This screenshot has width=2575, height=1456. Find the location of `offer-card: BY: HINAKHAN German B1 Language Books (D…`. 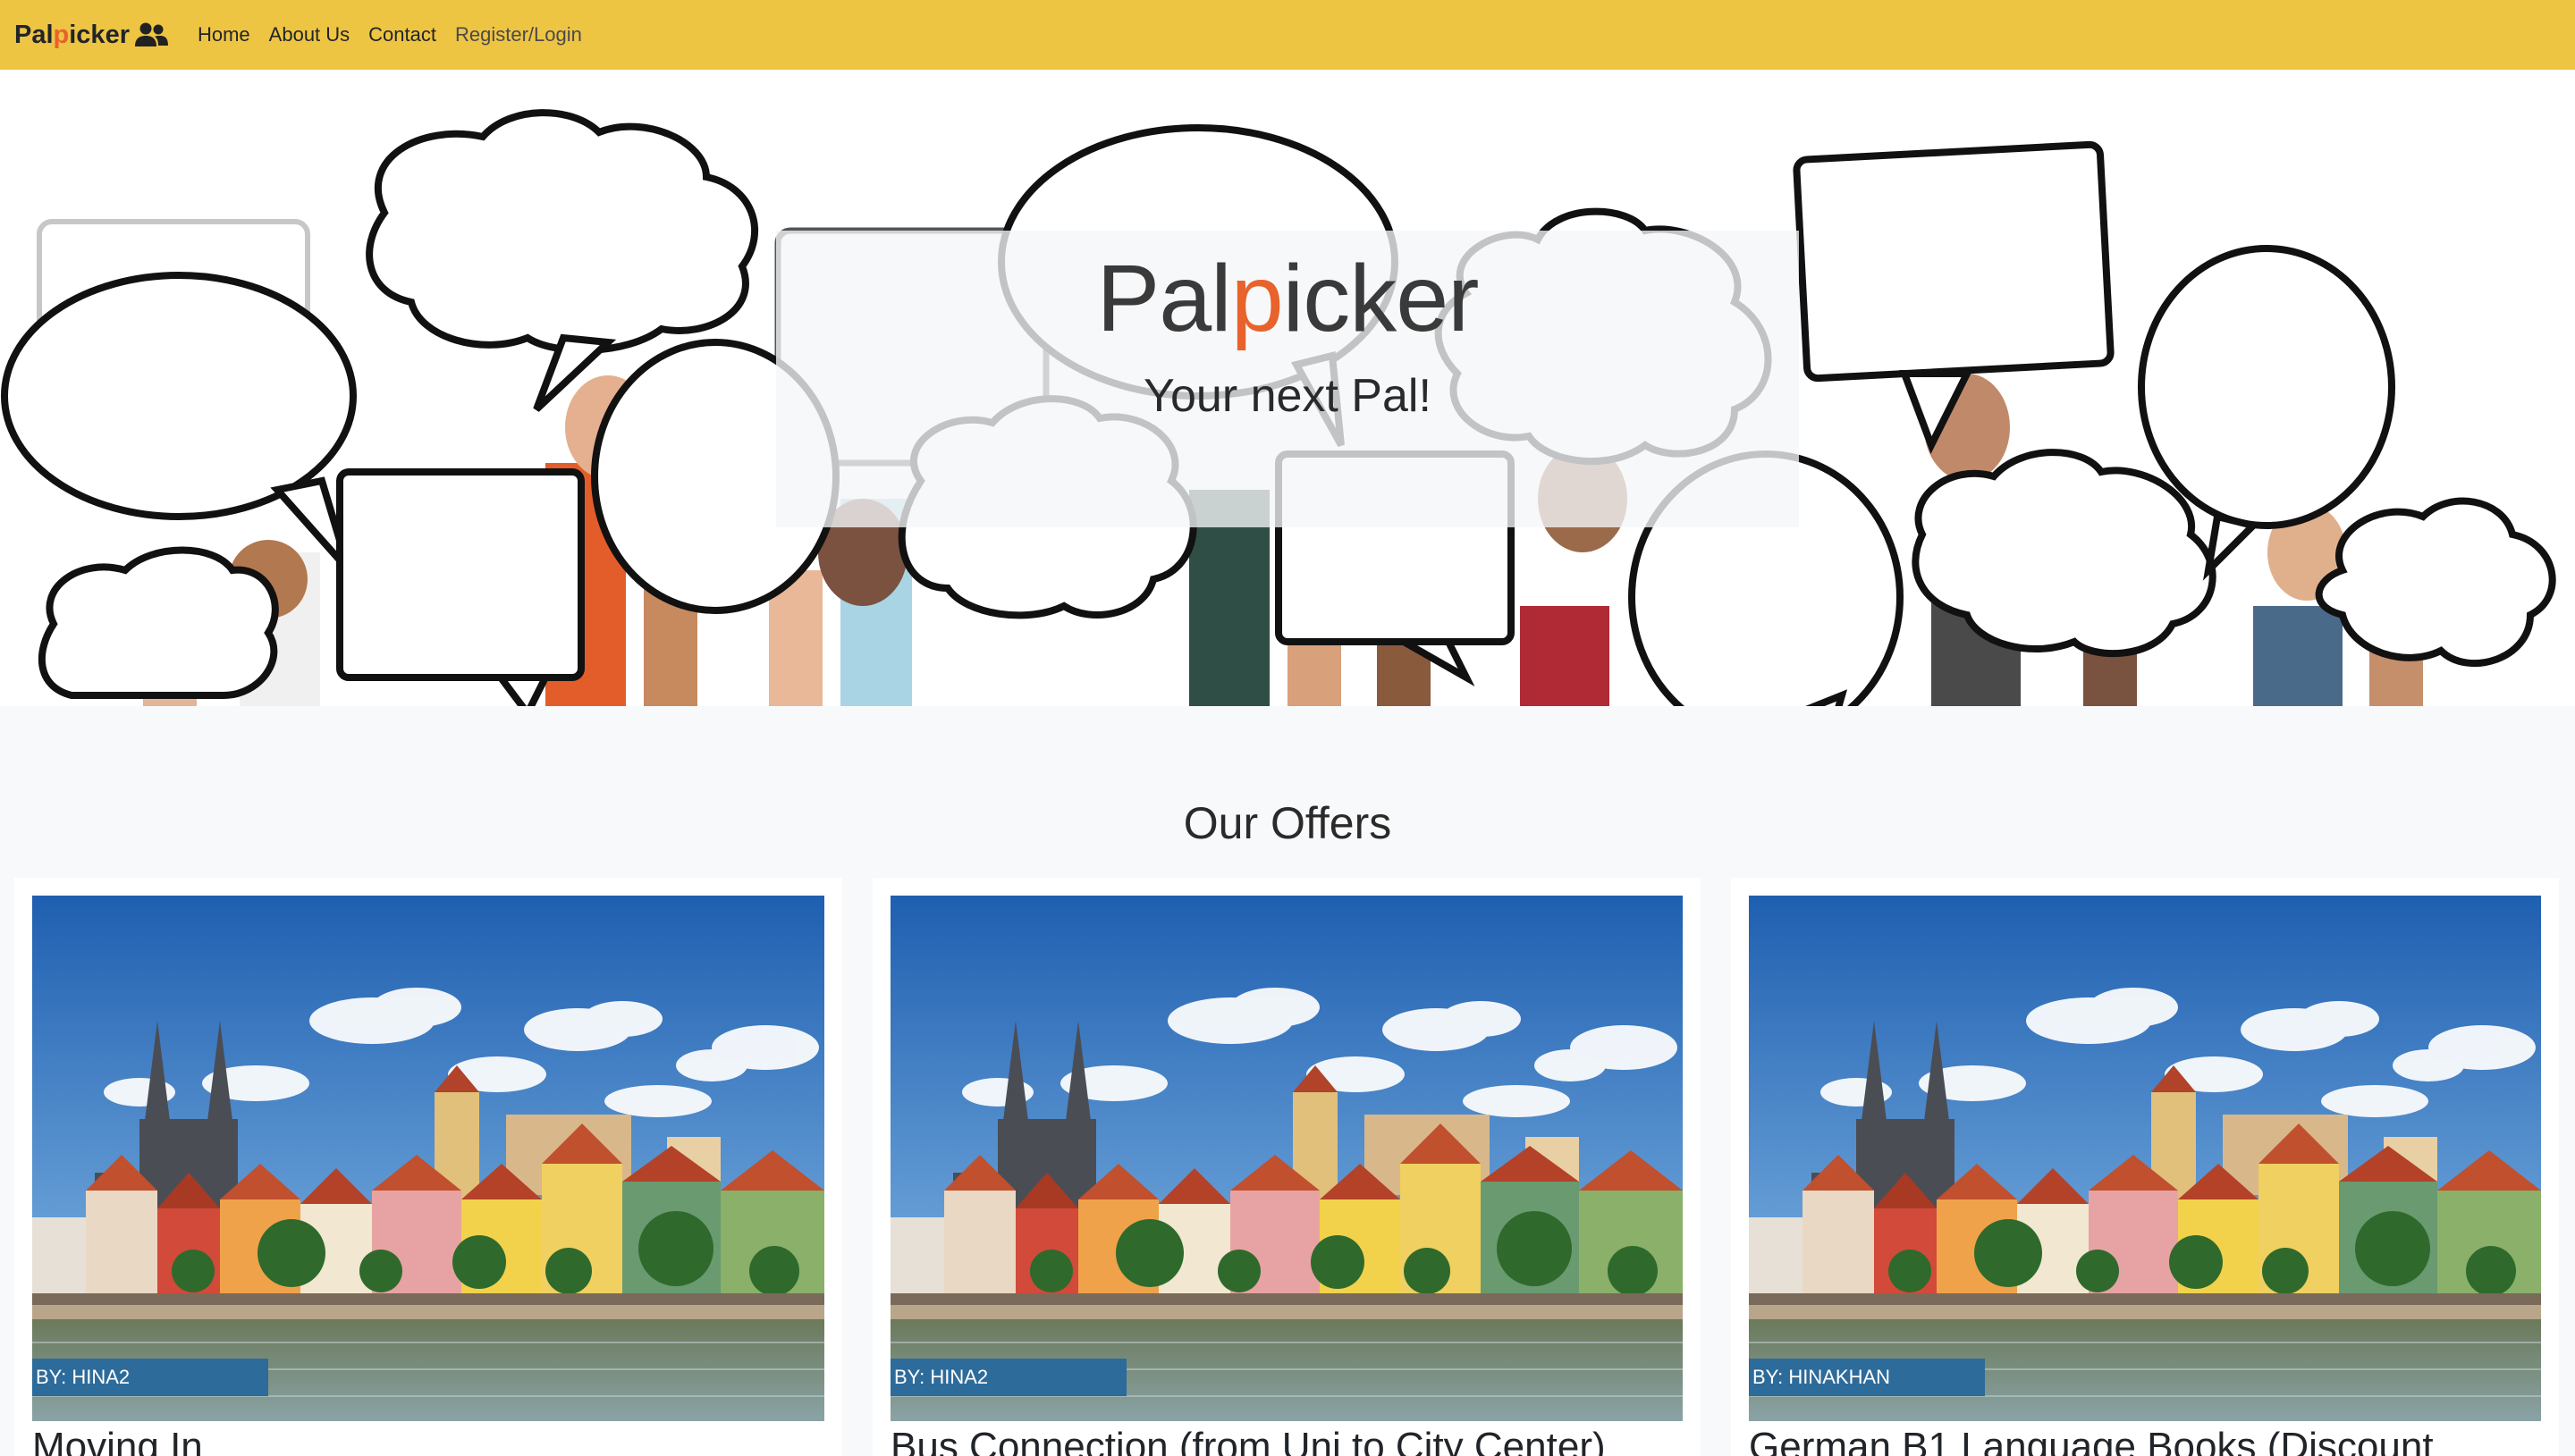

offer-card: BY: HINAKHAN German B1 Language Books (D… is located at coordinates (2145, 1167).